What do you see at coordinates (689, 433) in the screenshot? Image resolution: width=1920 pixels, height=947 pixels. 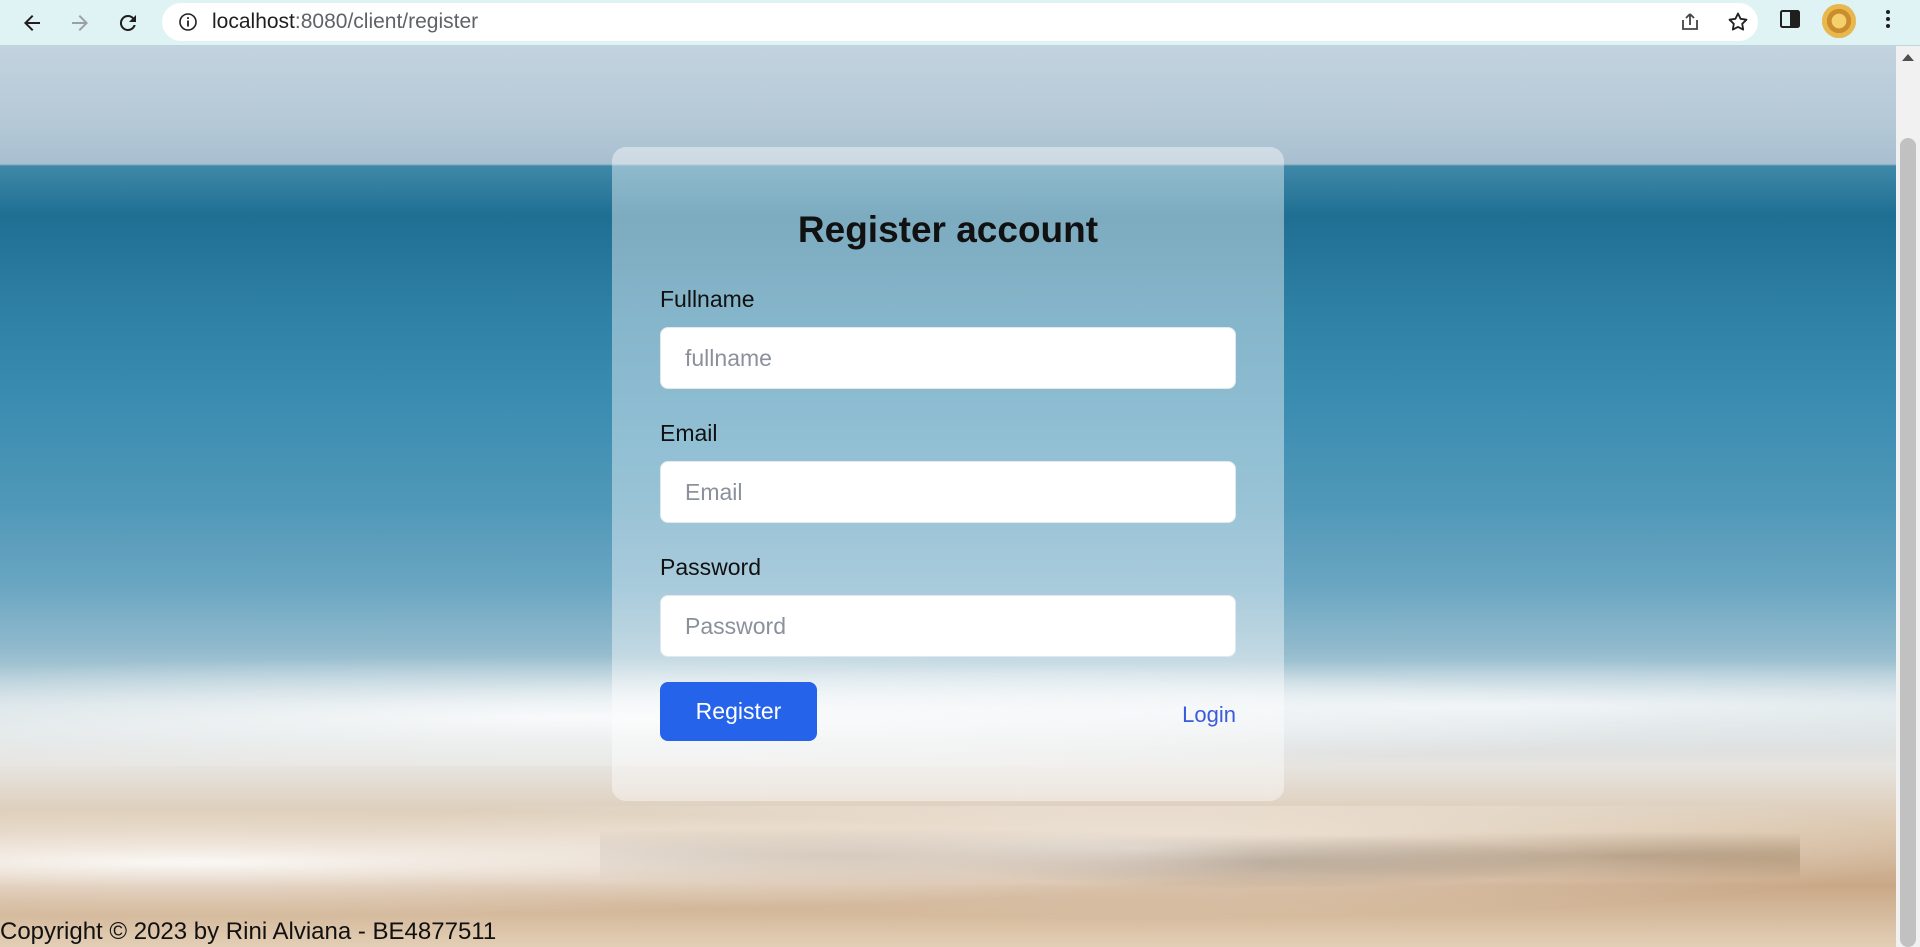 I see `email-label: Email` at bounding box center [689, 433].